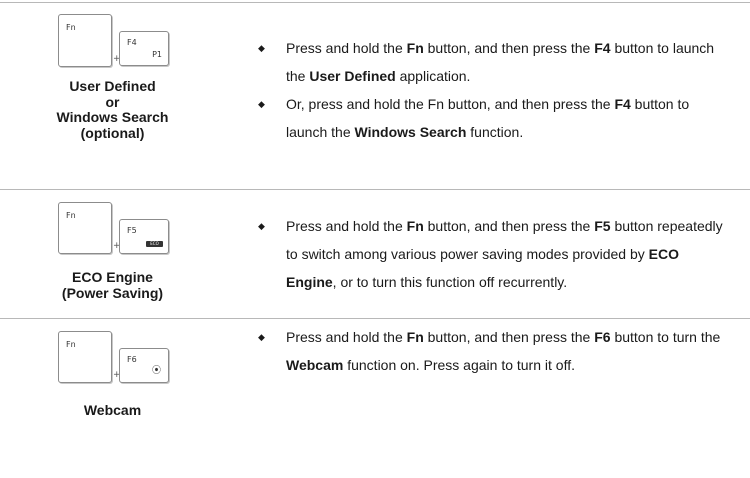  Describe the element at coordinates (156, 371) in the screenshot. I see `webcam-icon: ⦿` at that location.